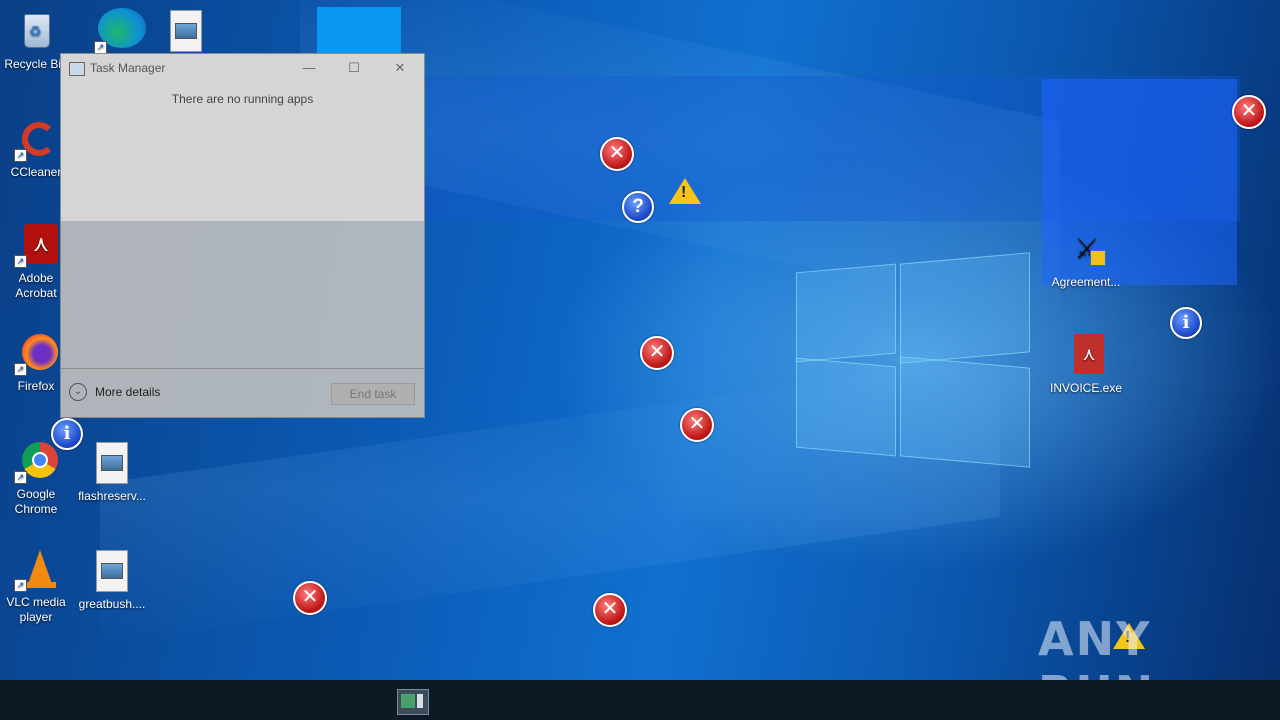 The image size is (1280, 720). I want to click on desktop-icon-vlc: ↗ VLC media player, so click(36, 586).